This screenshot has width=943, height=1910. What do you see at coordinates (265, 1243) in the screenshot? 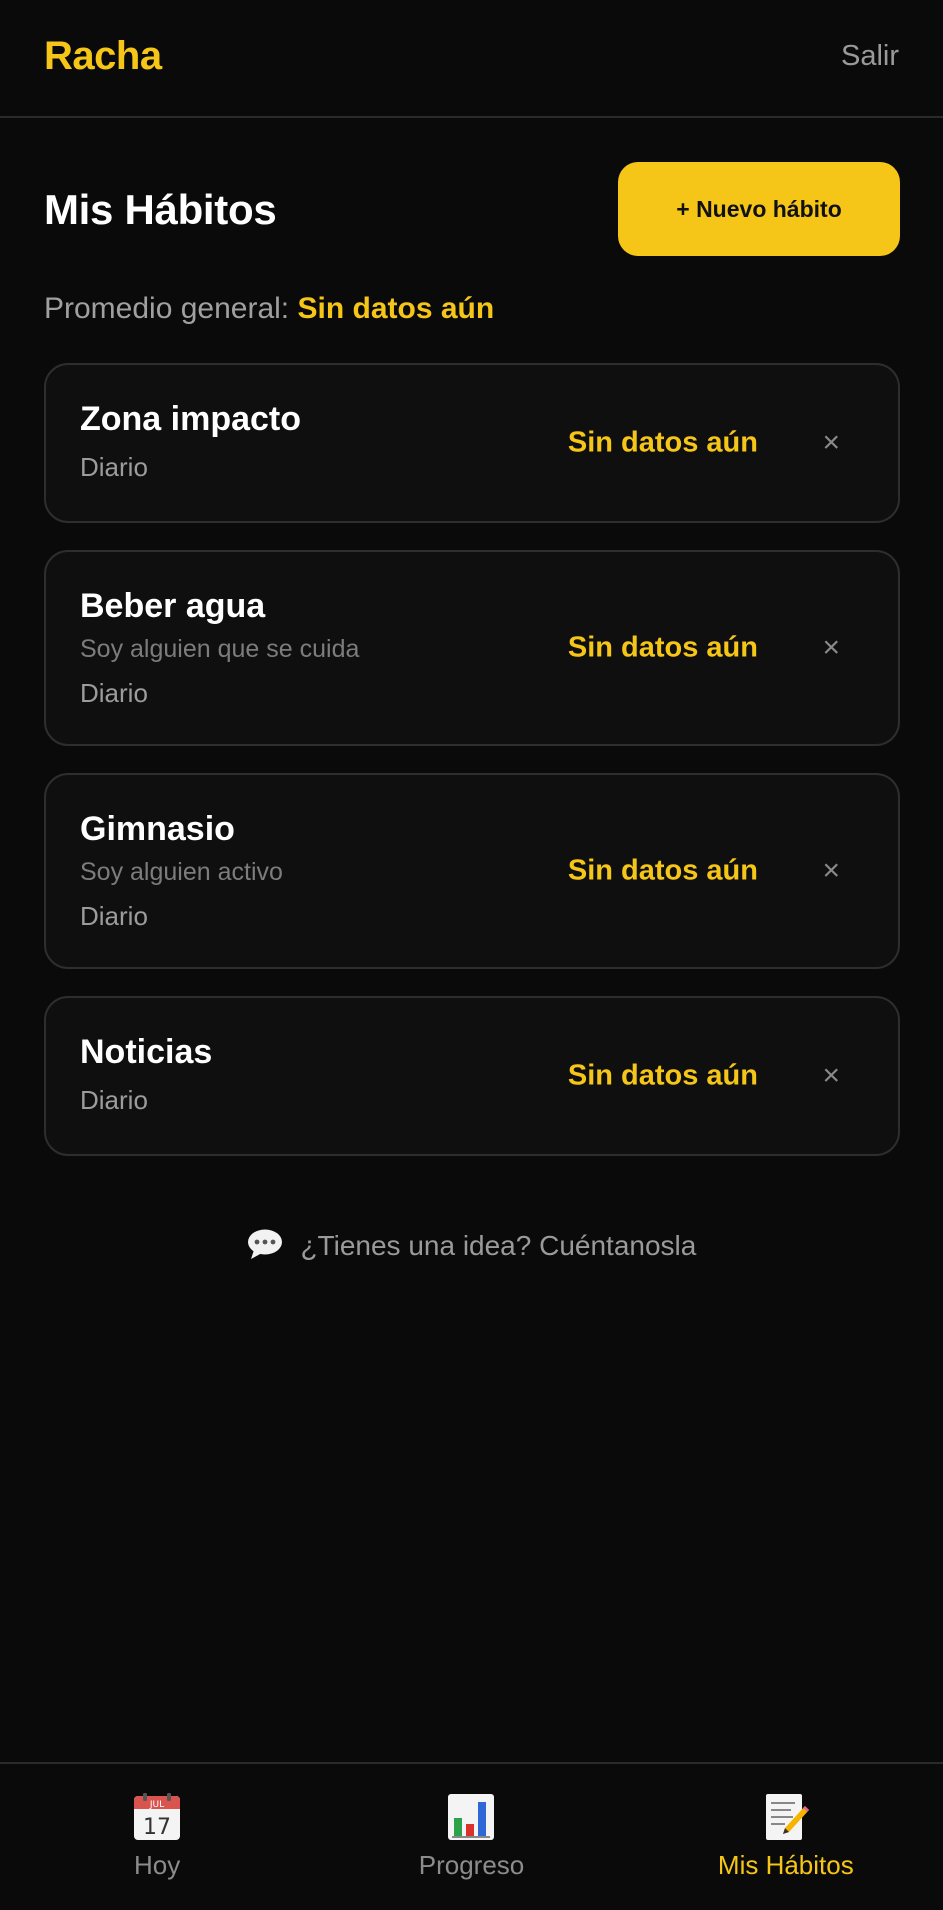
I see `speech-bubble-icon` at bounding box center [265, 1243].